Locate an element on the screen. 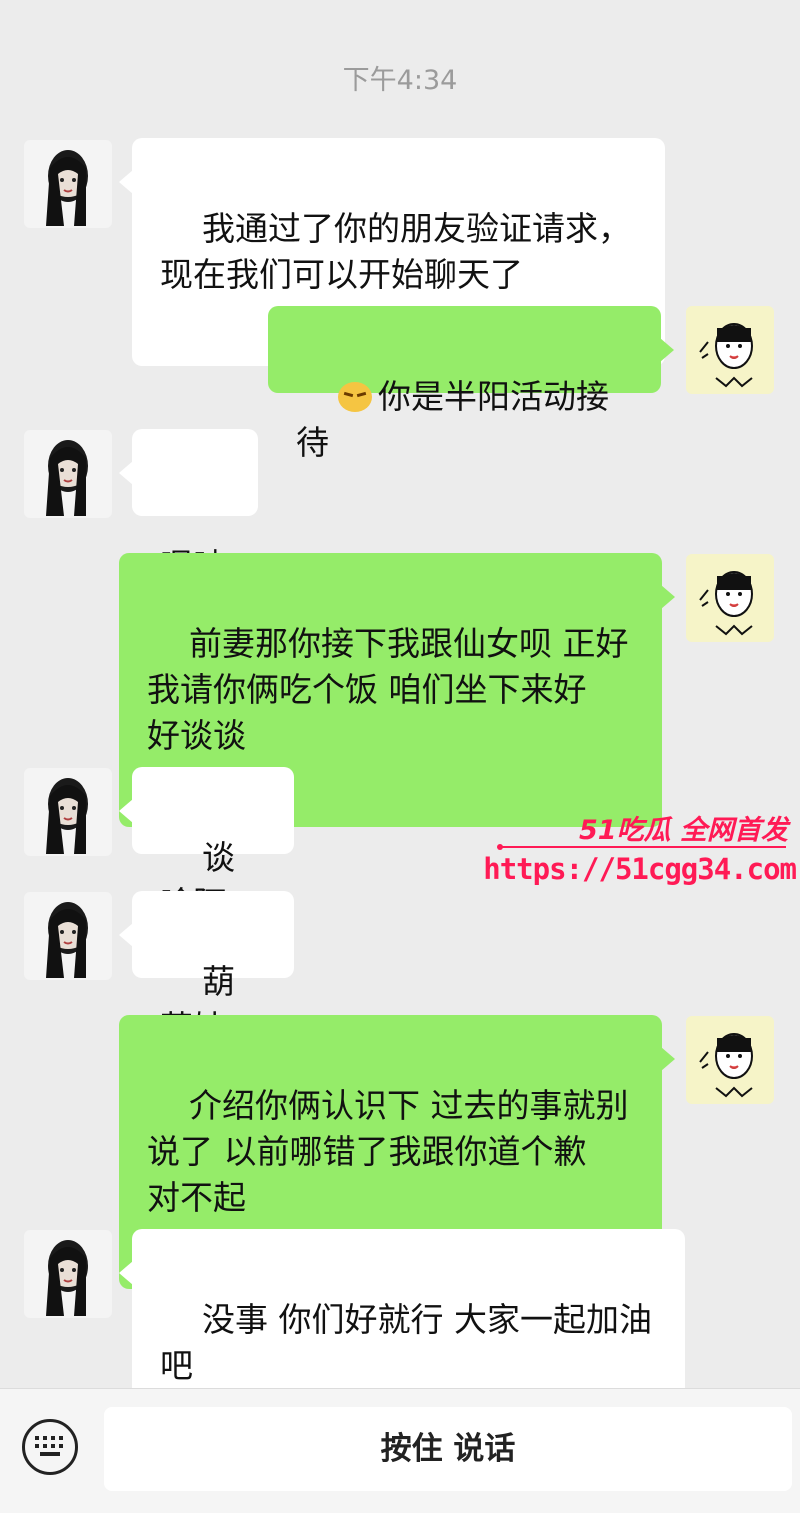  message-text: 没事 你们好就行 大家一起加油 吧 is located at coordinates (406, 1342).